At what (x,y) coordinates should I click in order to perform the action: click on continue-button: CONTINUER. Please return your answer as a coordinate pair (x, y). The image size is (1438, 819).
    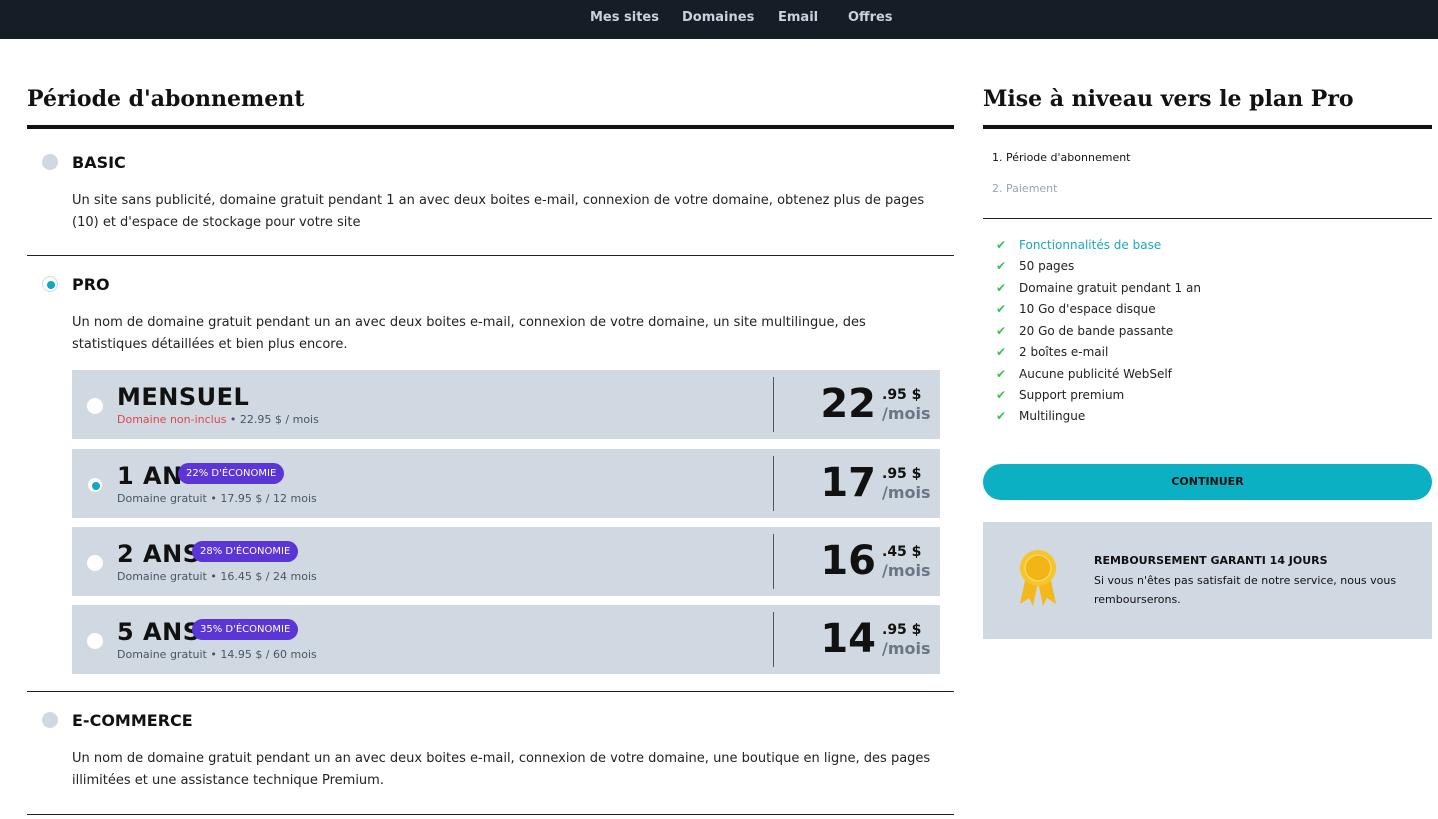
    Looking at the image, I should click on (1207, 482).